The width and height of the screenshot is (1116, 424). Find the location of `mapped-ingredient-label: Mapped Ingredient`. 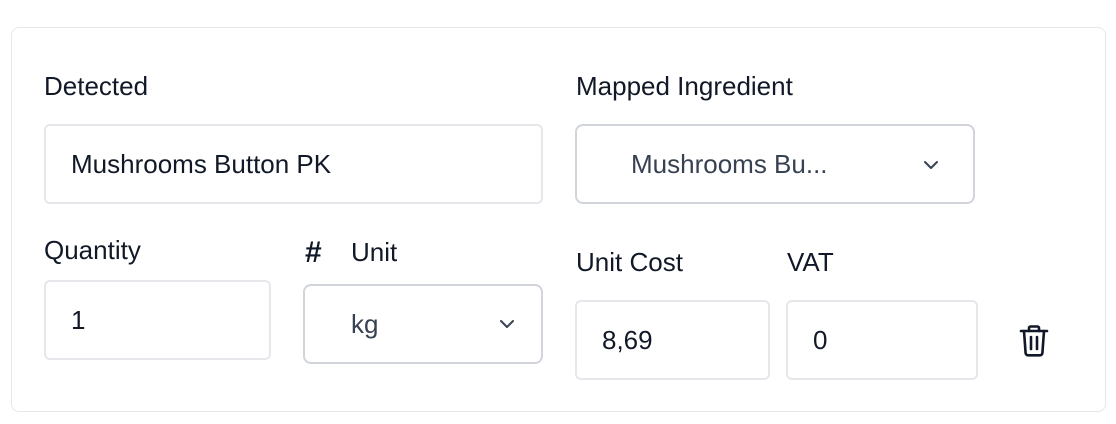

mapped-ingredient-label: Mapped Ingredient is located at coordinates (684, 86).